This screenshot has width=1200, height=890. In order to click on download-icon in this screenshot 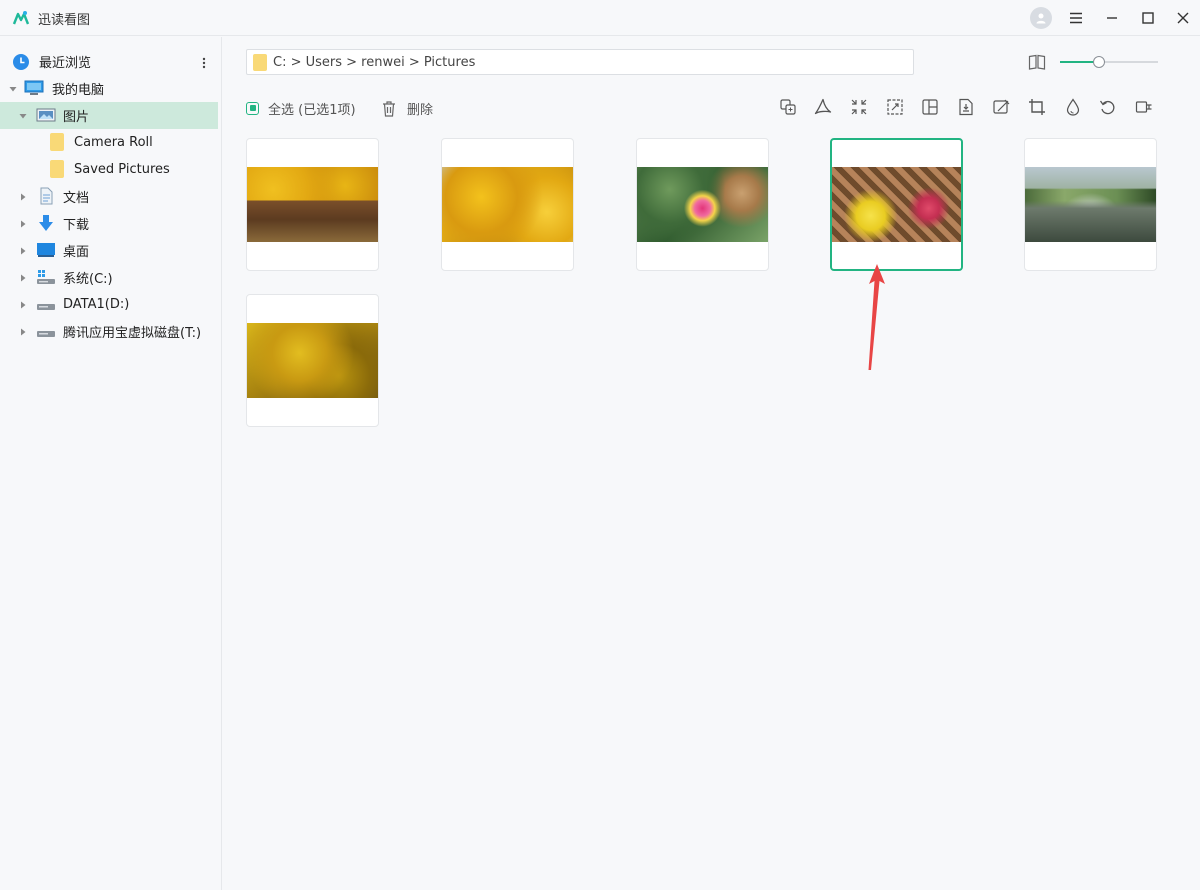, I will do `click(46, 223)`.